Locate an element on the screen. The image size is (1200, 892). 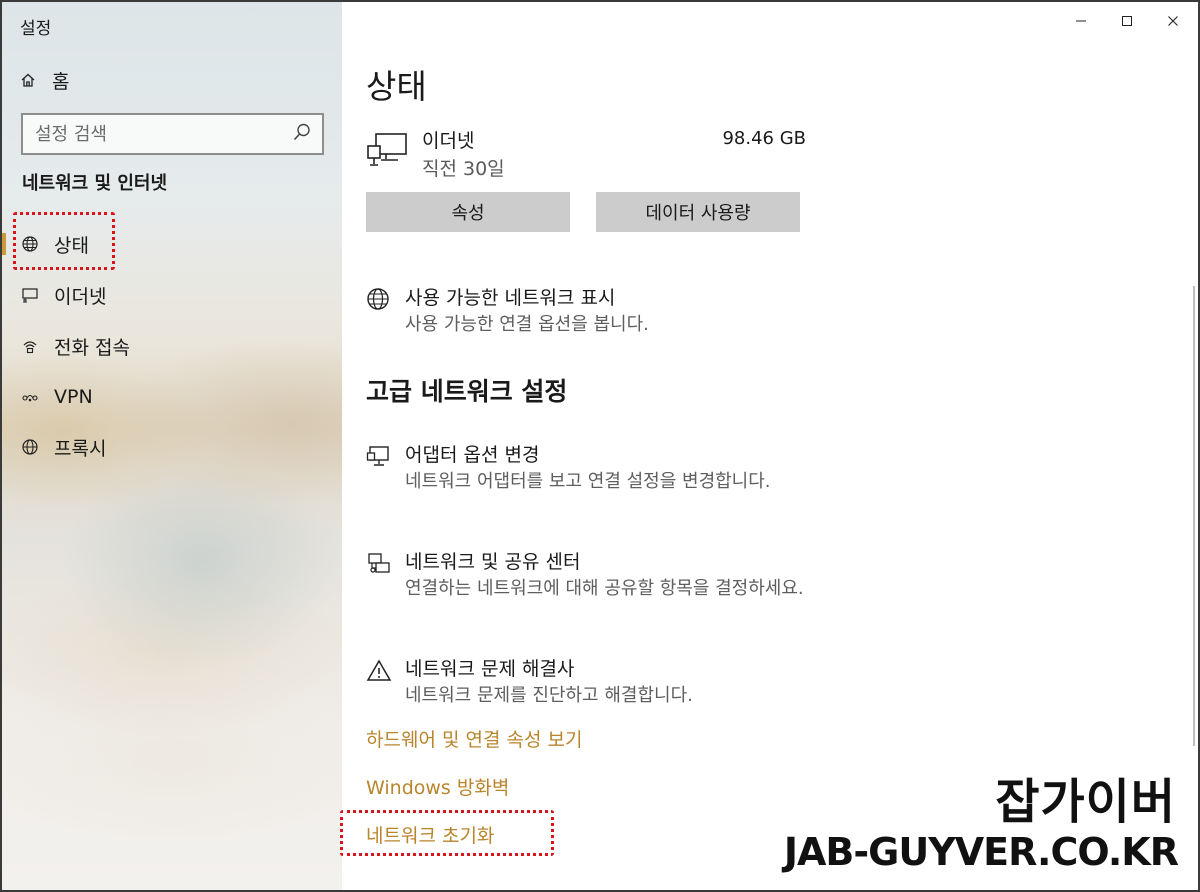
sidebar-item-label: 이더넷 is located at coordinates (80, 296).